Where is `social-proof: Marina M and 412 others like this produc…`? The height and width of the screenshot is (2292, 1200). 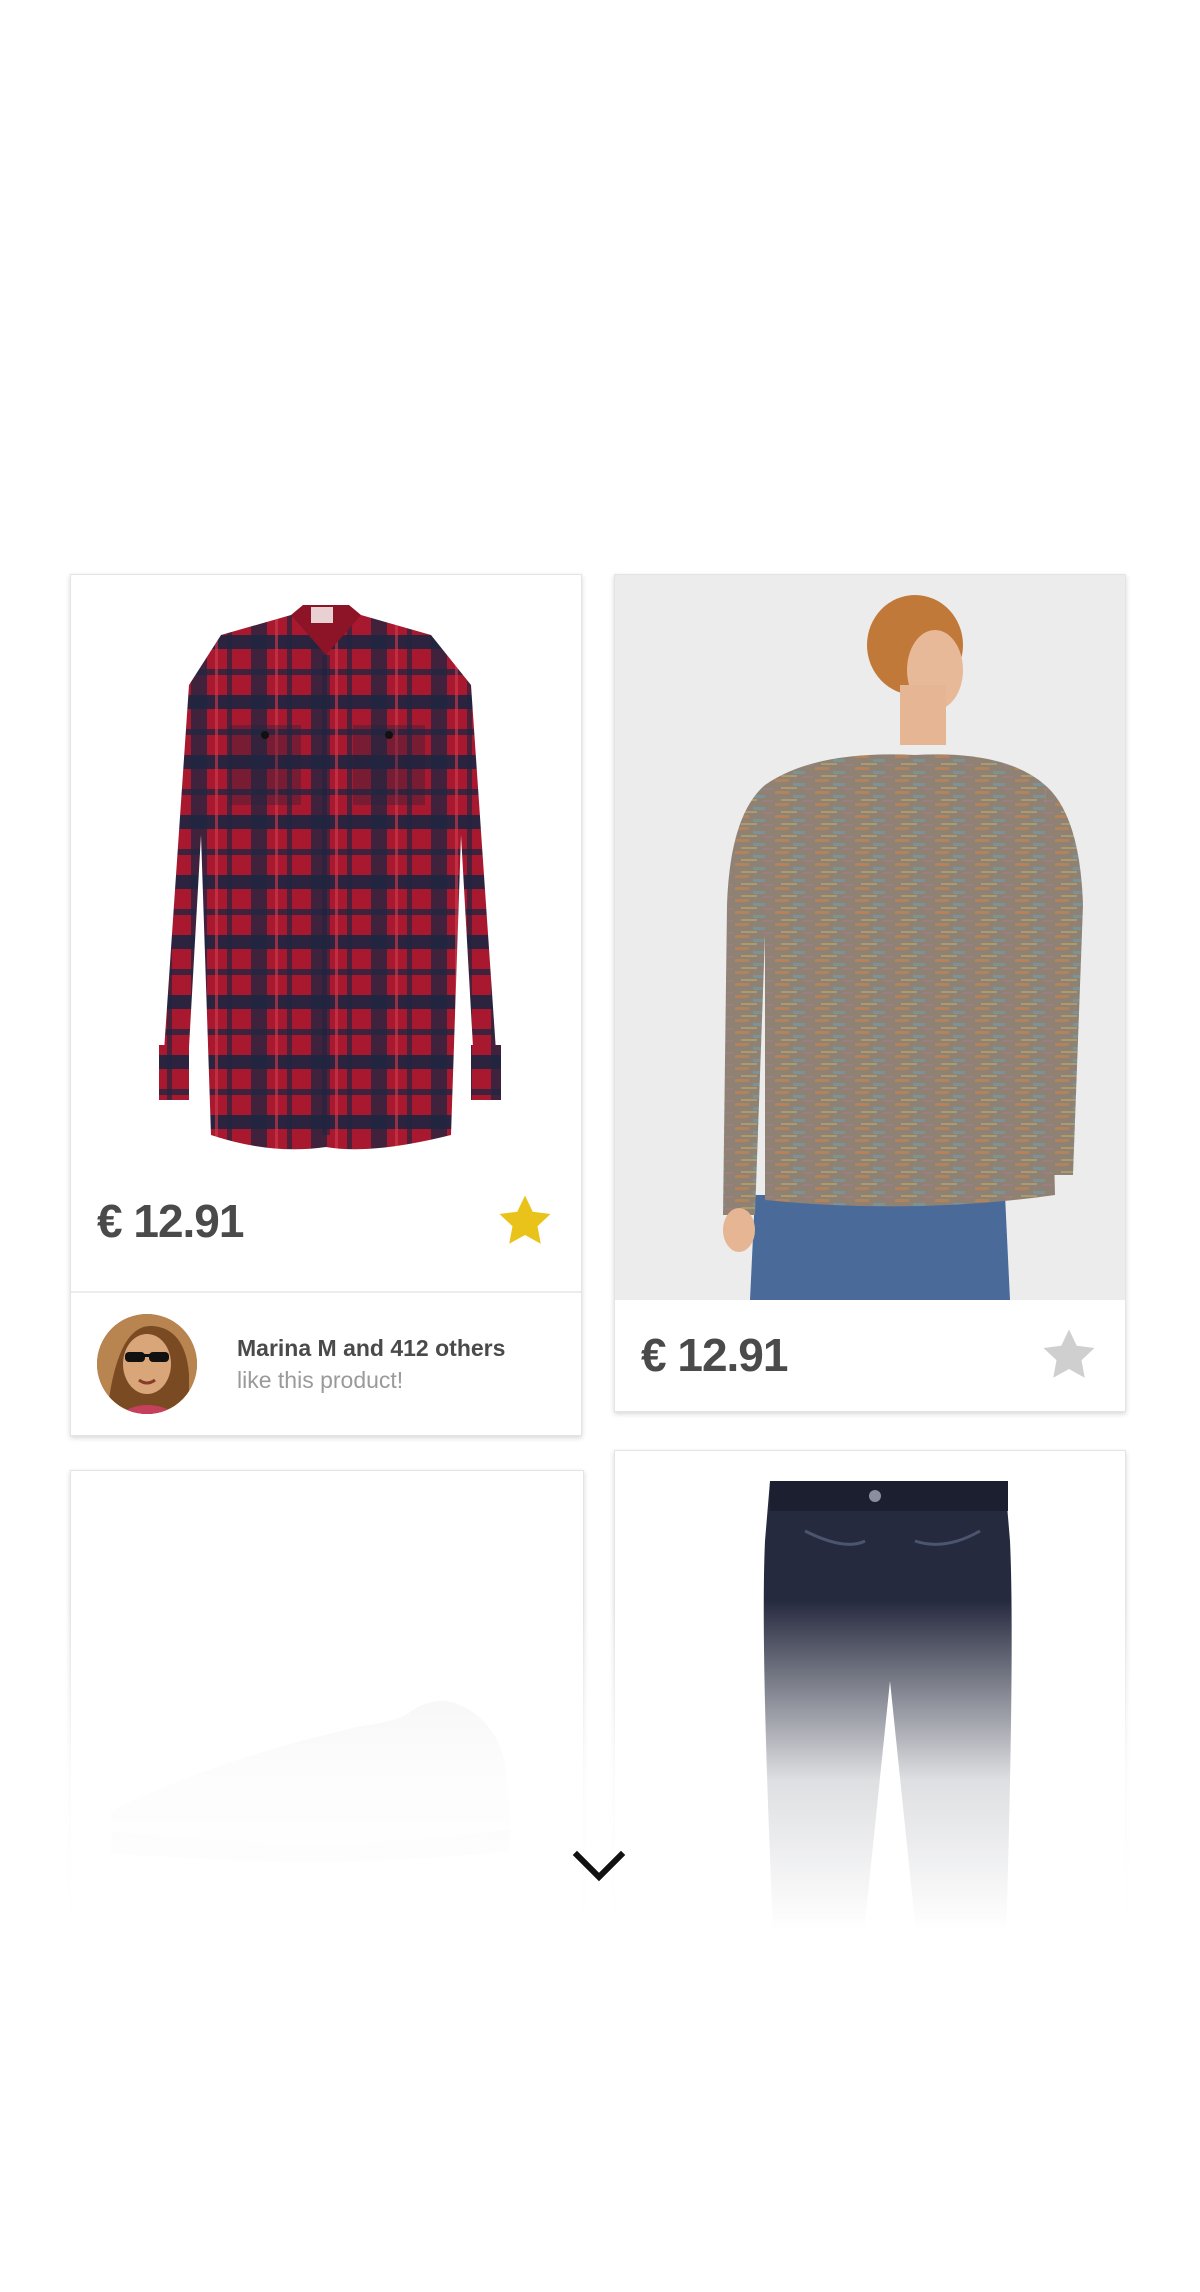
social-proof: Marina M and 412 others like this produc… is located at coordinates (326, 1364).